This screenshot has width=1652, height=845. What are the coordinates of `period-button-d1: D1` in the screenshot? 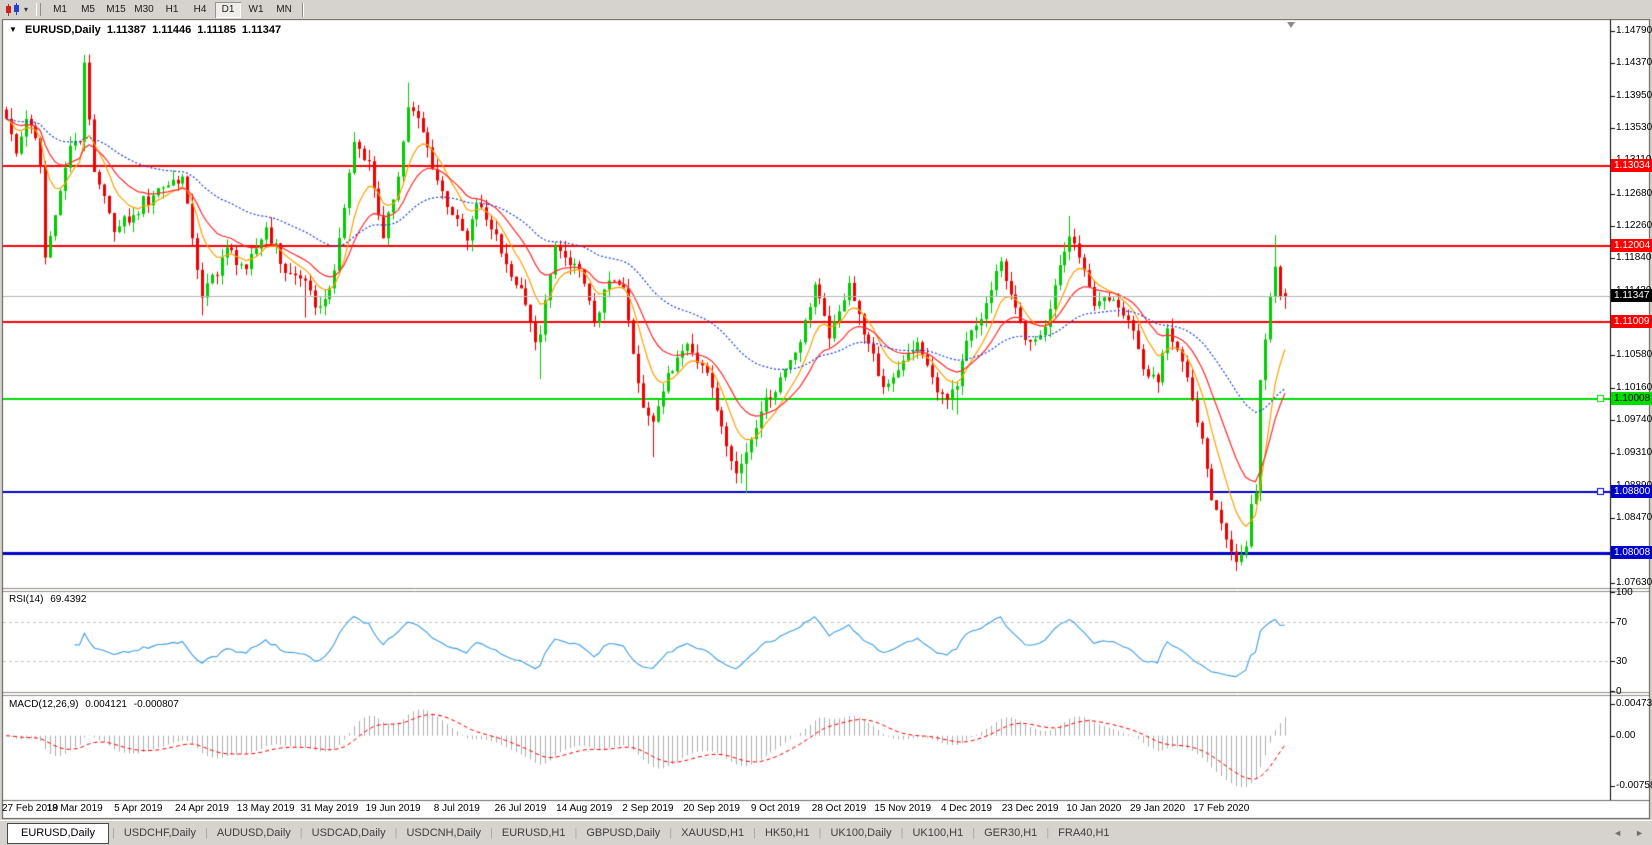 It's located at (228, 9).